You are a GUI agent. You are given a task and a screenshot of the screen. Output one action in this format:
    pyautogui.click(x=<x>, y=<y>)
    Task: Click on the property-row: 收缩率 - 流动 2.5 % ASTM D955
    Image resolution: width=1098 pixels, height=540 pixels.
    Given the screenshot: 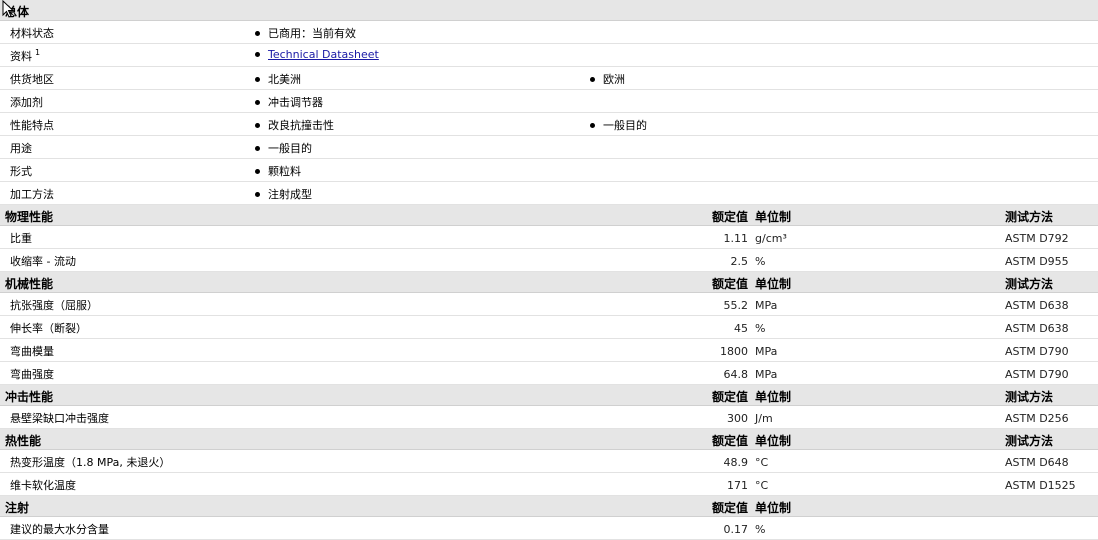 What is the action you would take?
    pyautogui.click(x=549, y=260)
    